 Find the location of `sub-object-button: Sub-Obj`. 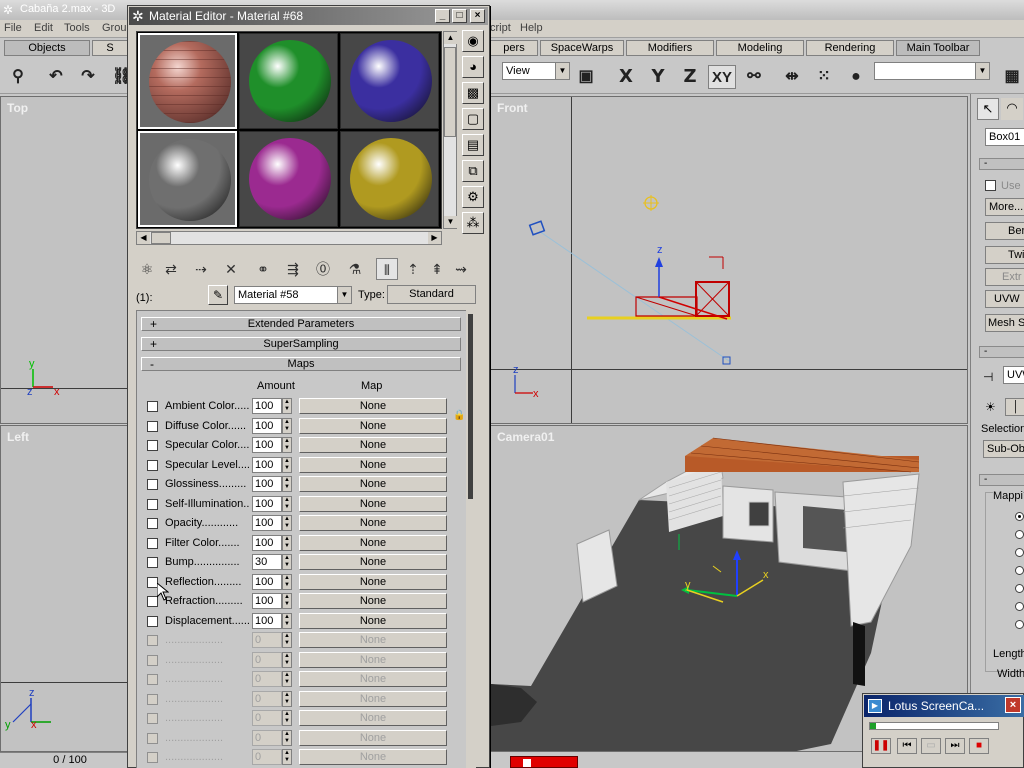

sub-object-button: Sub-Obj is located at coordinates (1003, 449).